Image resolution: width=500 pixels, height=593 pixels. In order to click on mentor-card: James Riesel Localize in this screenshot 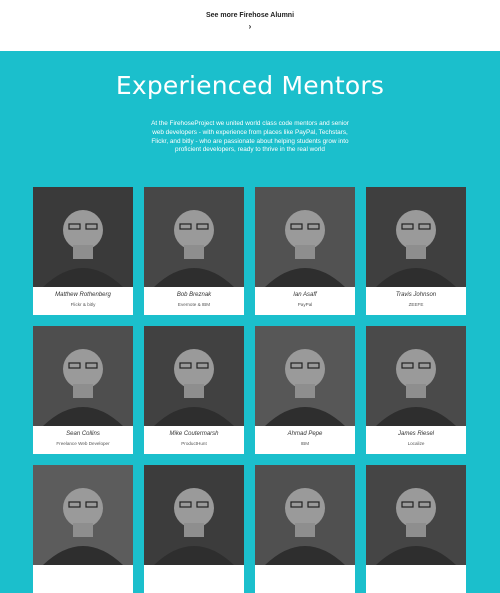, I will do `click(416, 390)`.